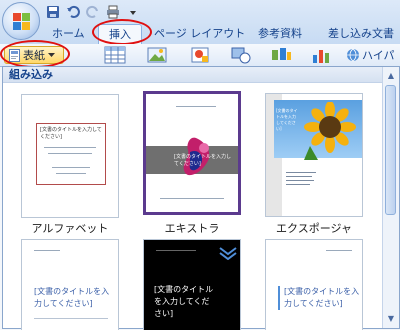  I want to click on scroll-down-arrow-icon: ▼, so click(391, 319).